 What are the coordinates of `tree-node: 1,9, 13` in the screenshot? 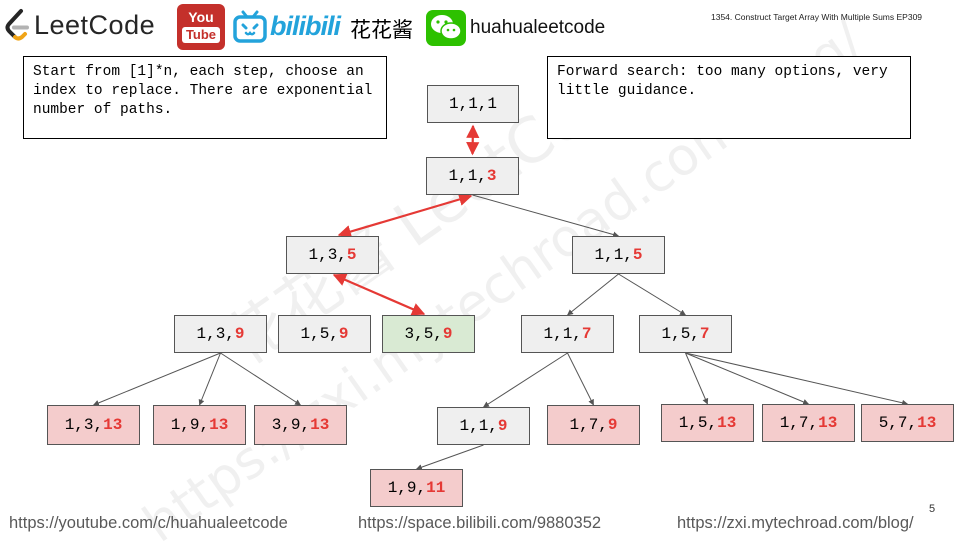 It's located at (199, 425).